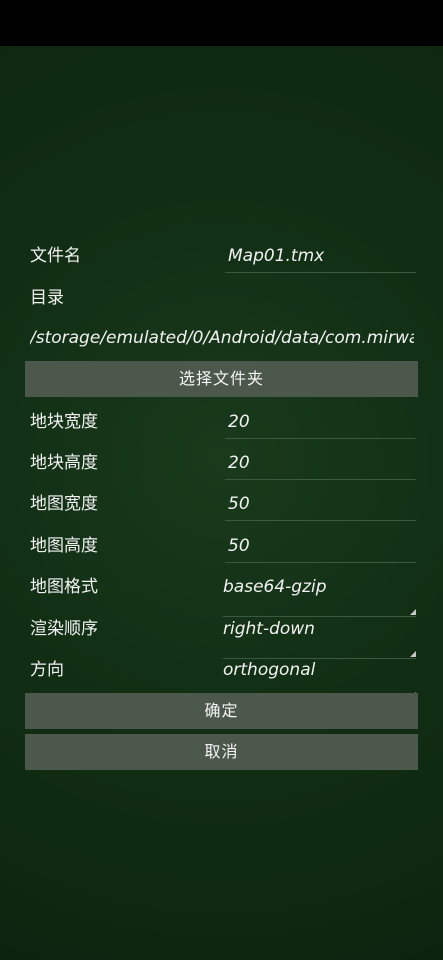  Describe the element at coordinates (64, 422) in the screenshot. I see `tile-width-label: 地块宽度` at that location.